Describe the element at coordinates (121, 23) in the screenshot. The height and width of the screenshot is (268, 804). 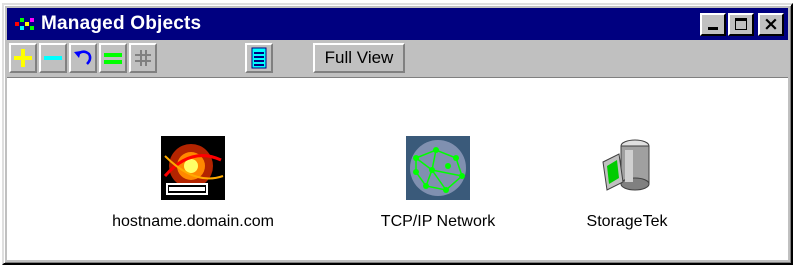
I see `window-title: Managed Objects` at that location.